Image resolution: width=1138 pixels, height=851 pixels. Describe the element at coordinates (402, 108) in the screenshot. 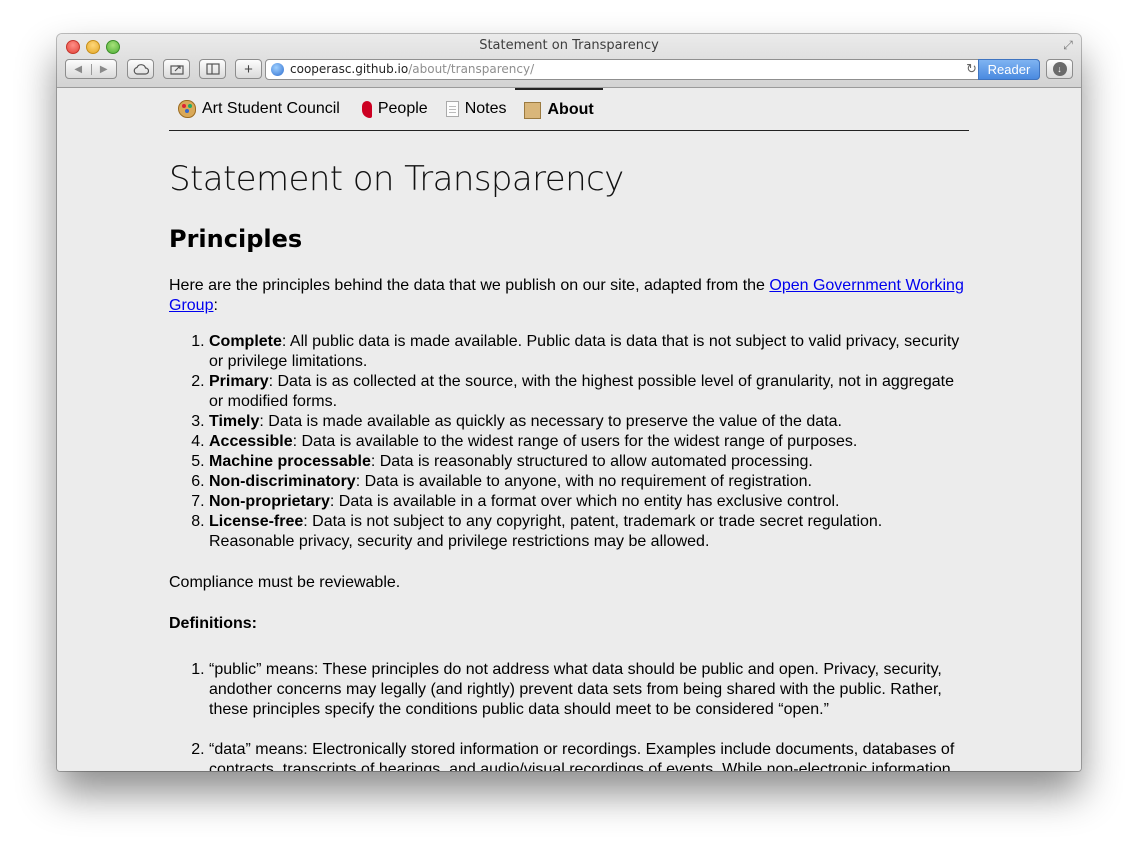

I see `nav-item-label: People` at that location.